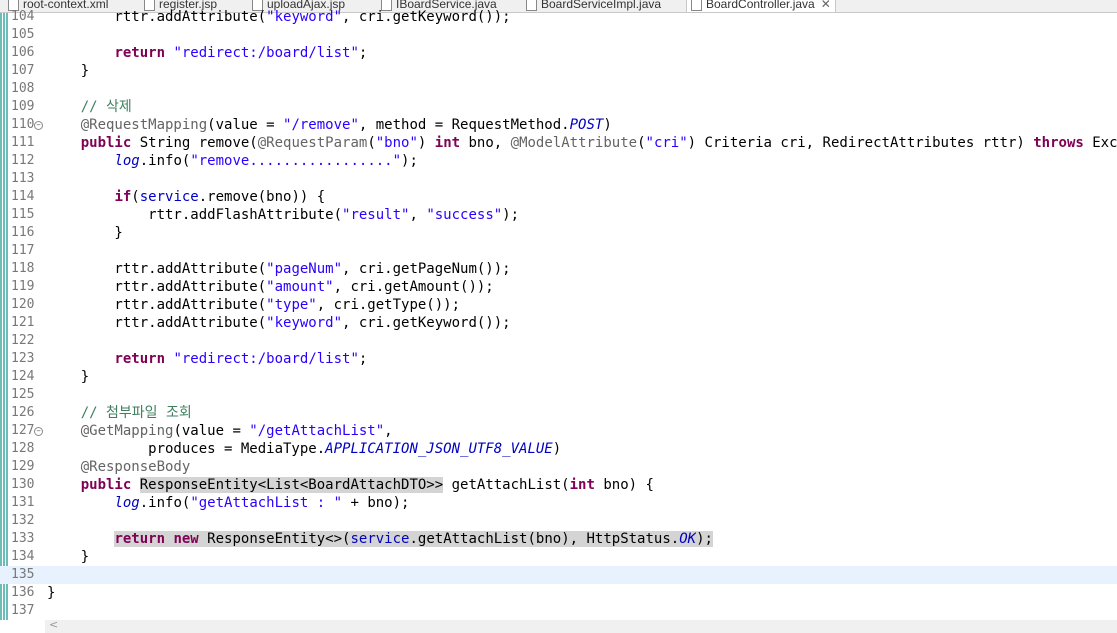 Image resolution: width=1117 pixels, height=633 pixels. What do you see at coordinates (464, 215) in the screenshot?
I see `code-token: "success"` at bounding box center [464, 215].